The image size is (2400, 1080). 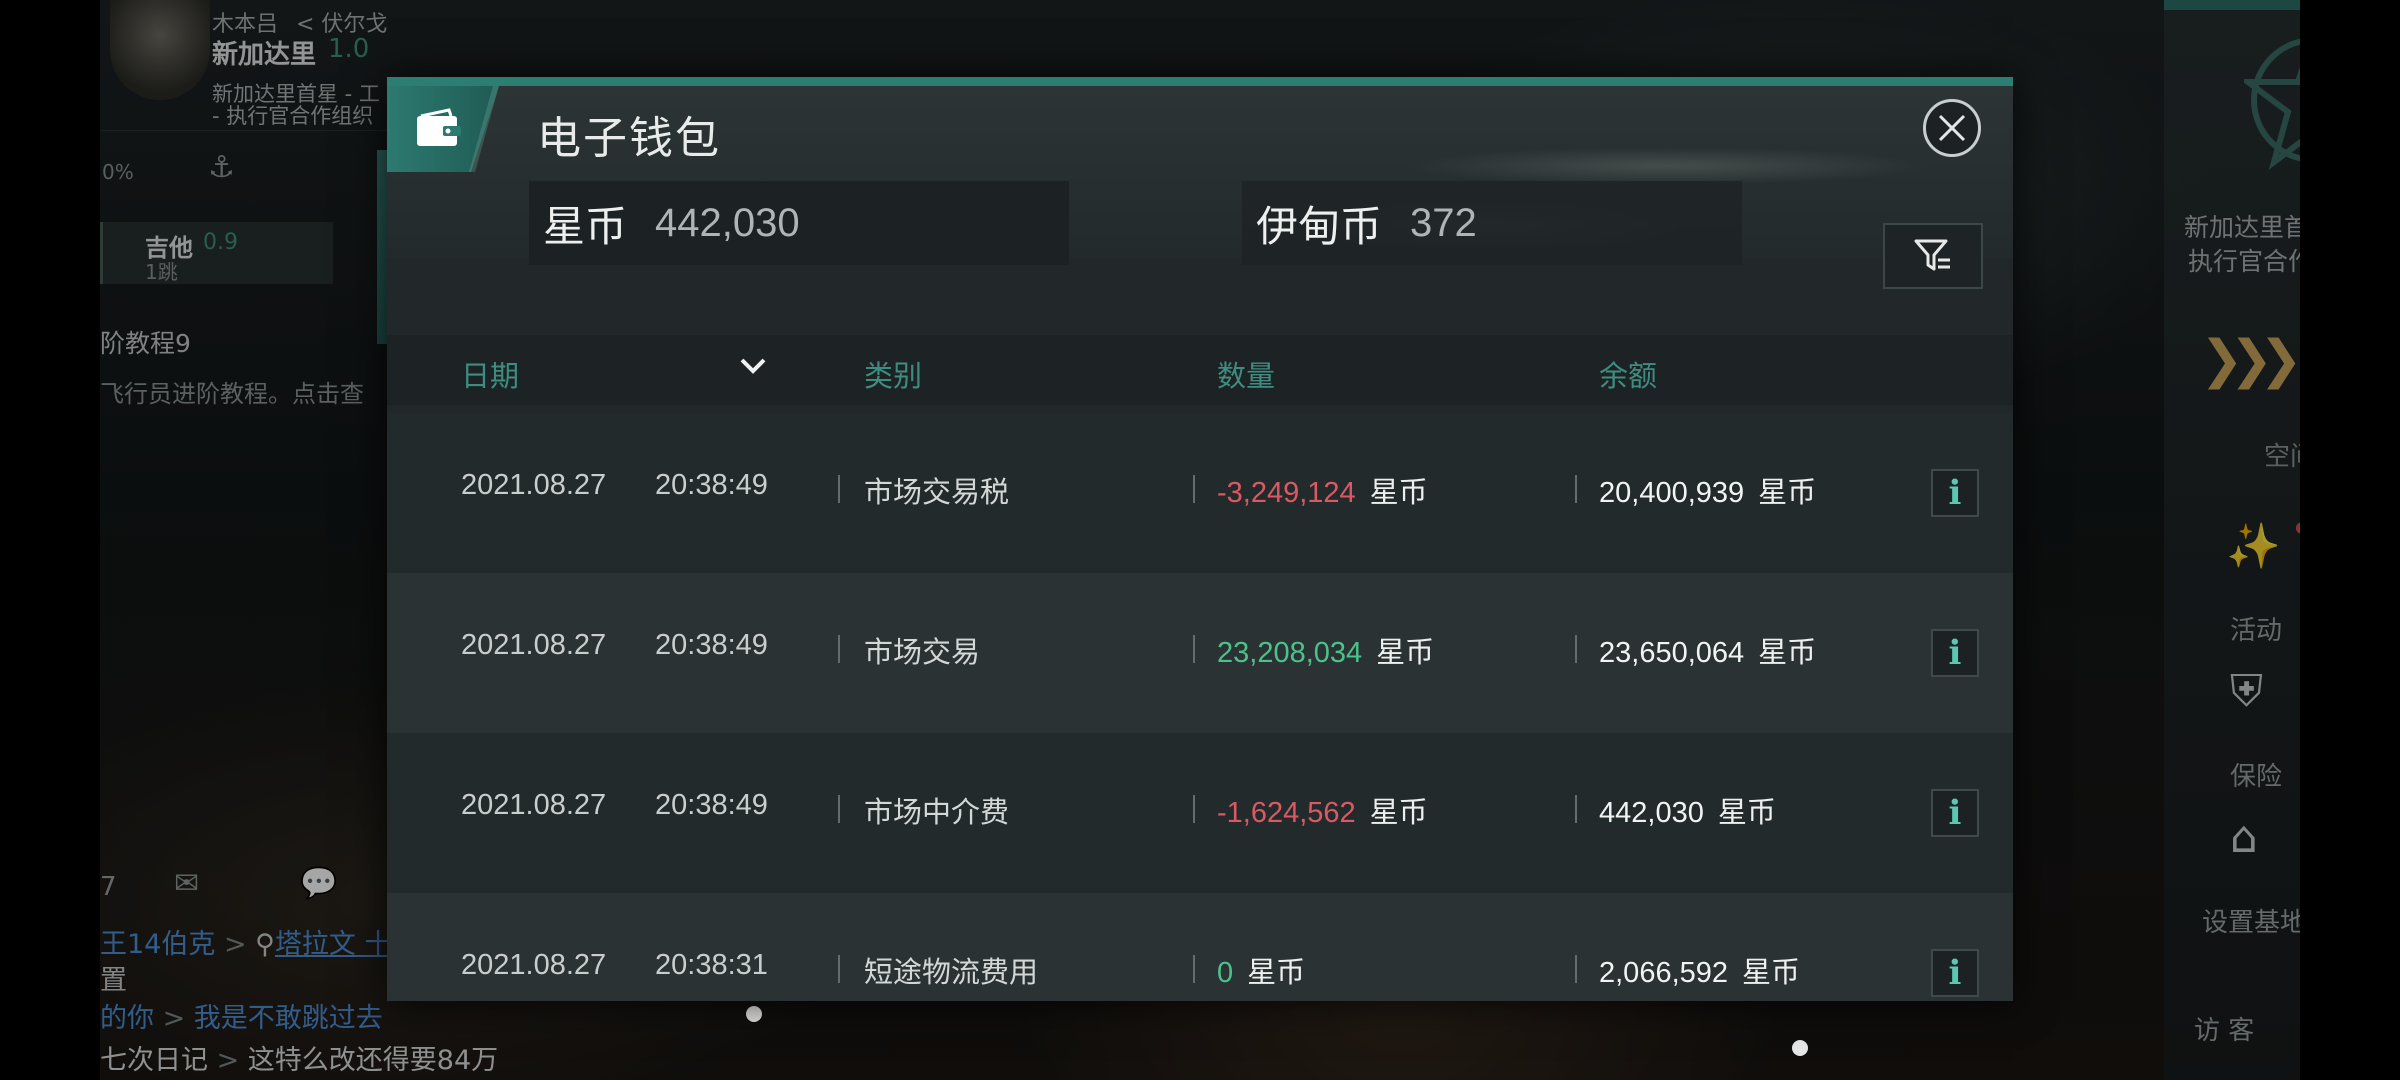 What do you see at coordinates (585, 226) in the screenshot?
I see `star-coin-label: 星币` at bounding box center [585, 226].